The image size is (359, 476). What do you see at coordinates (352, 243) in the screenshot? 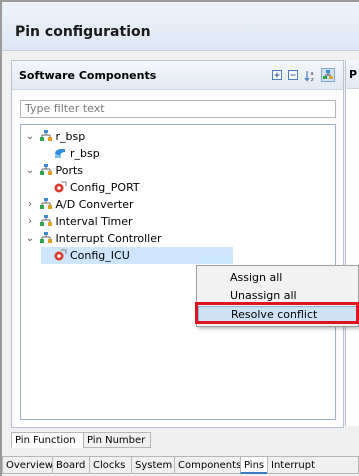
I see `pin-function-panel: P` at bounding box center [352, 243].